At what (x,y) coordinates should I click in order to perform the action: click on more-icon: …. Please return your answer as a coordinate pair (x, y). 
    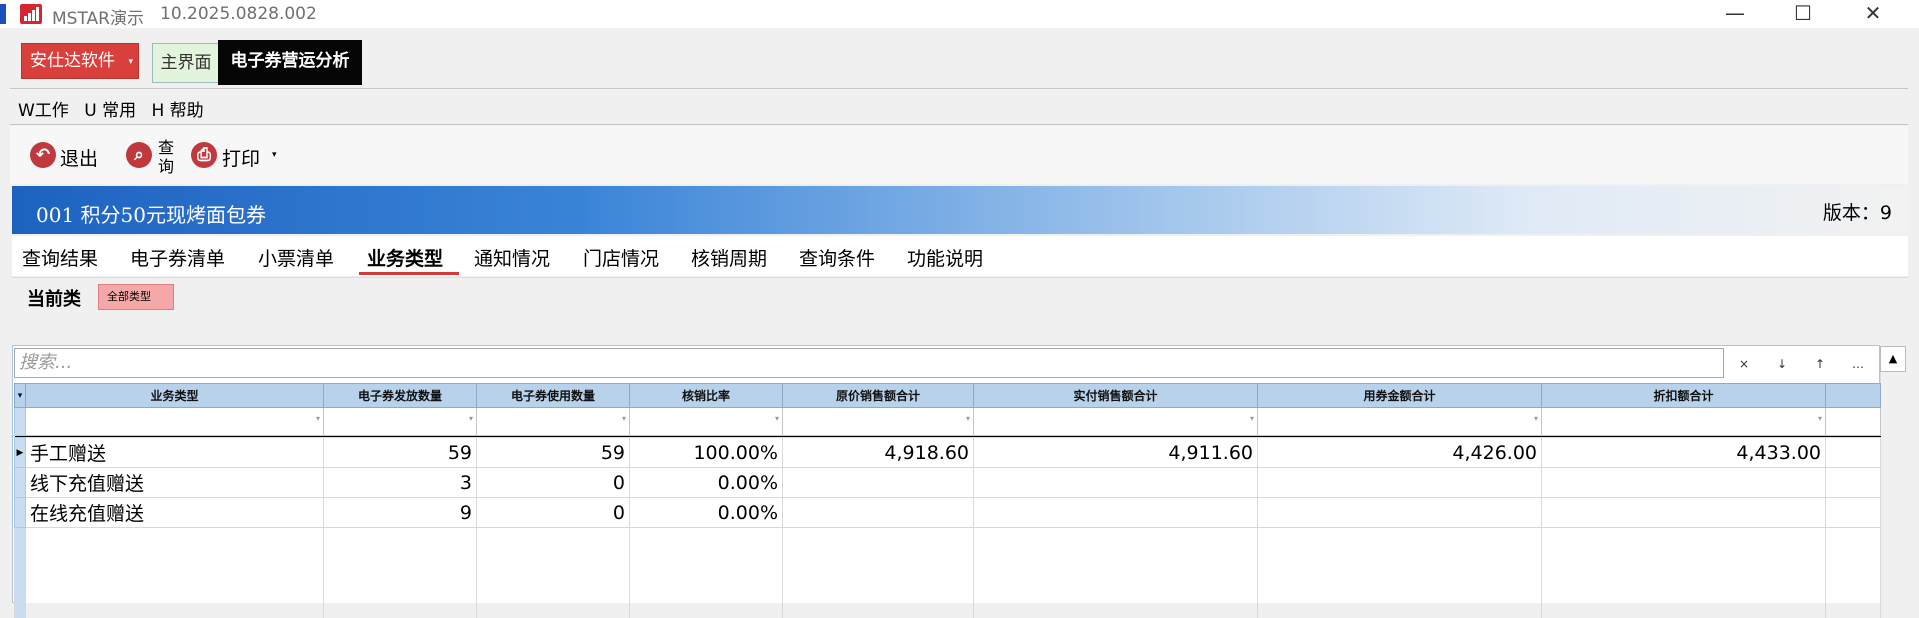
    Looking at the image, I should click on (1858, 364).